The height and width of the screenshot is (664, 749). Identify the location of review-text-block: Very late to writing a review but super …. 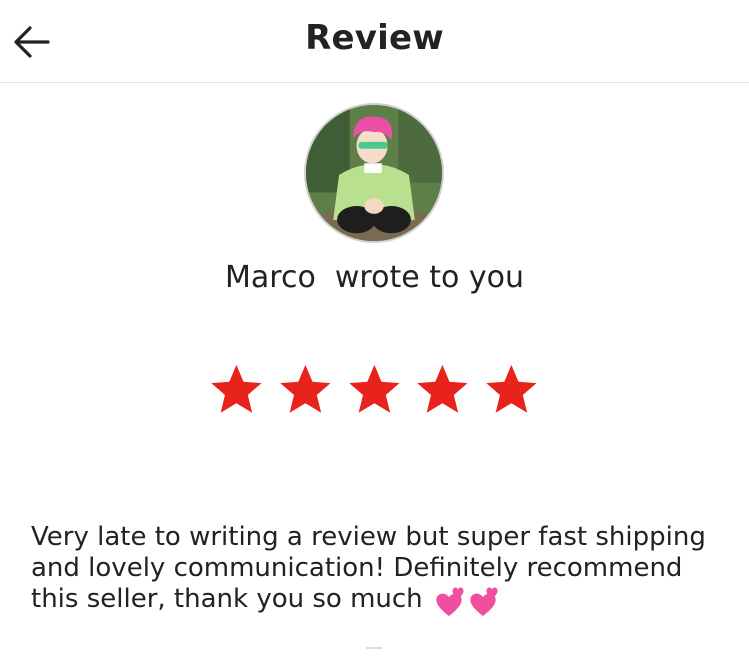
(381, 570).